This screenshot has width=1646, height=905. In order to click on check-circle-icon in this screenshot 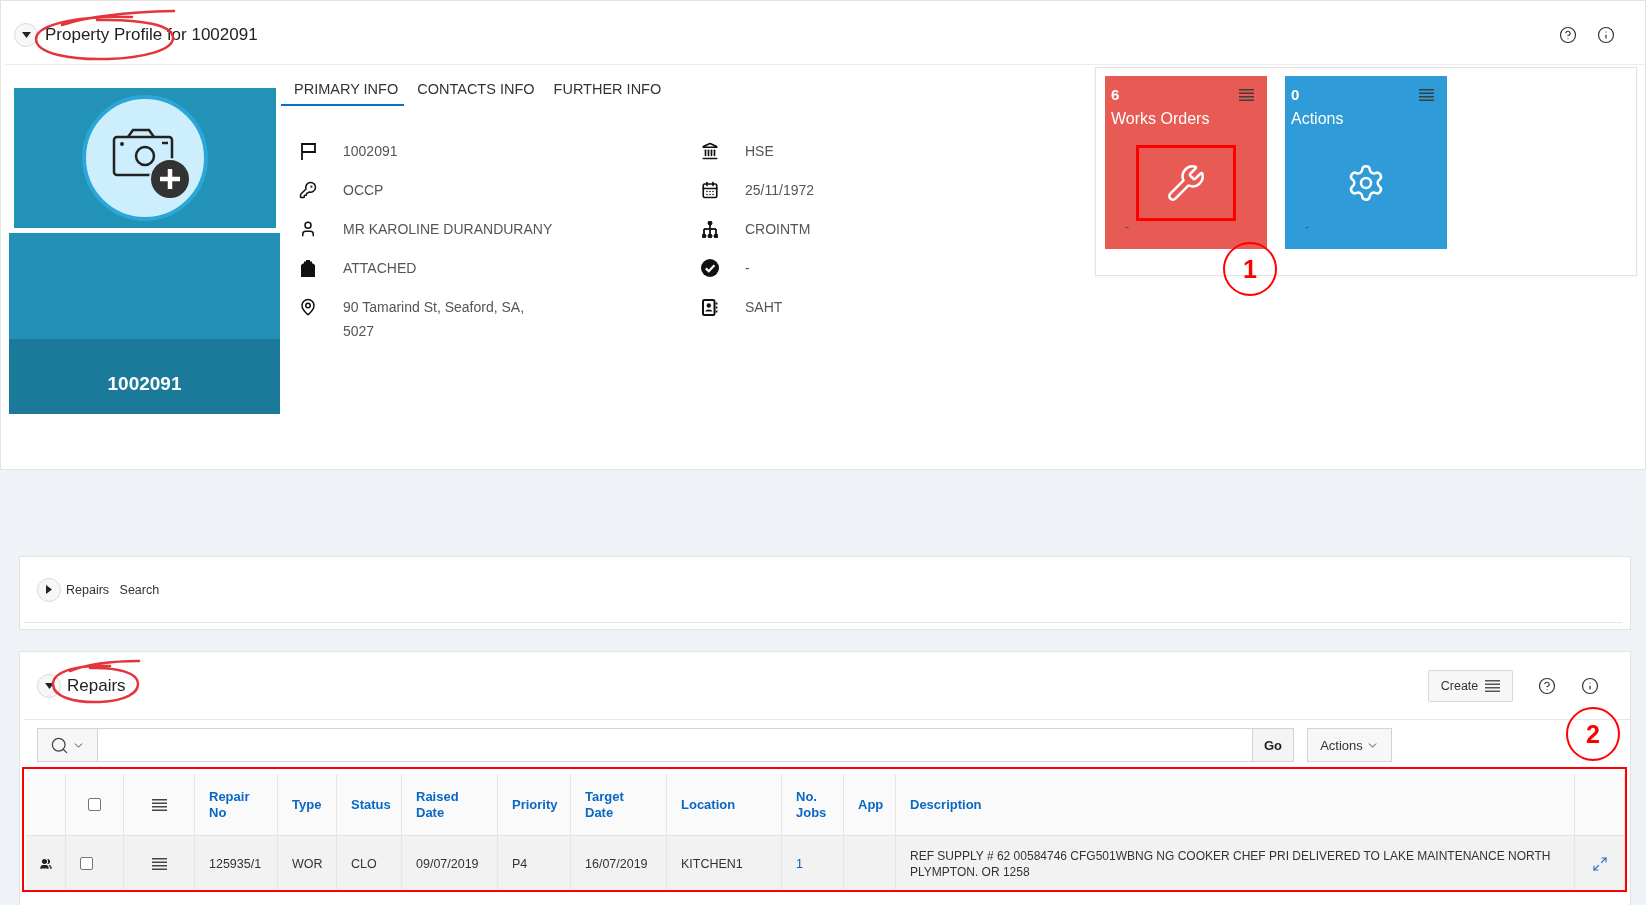, I will do `click(710, 268)`.